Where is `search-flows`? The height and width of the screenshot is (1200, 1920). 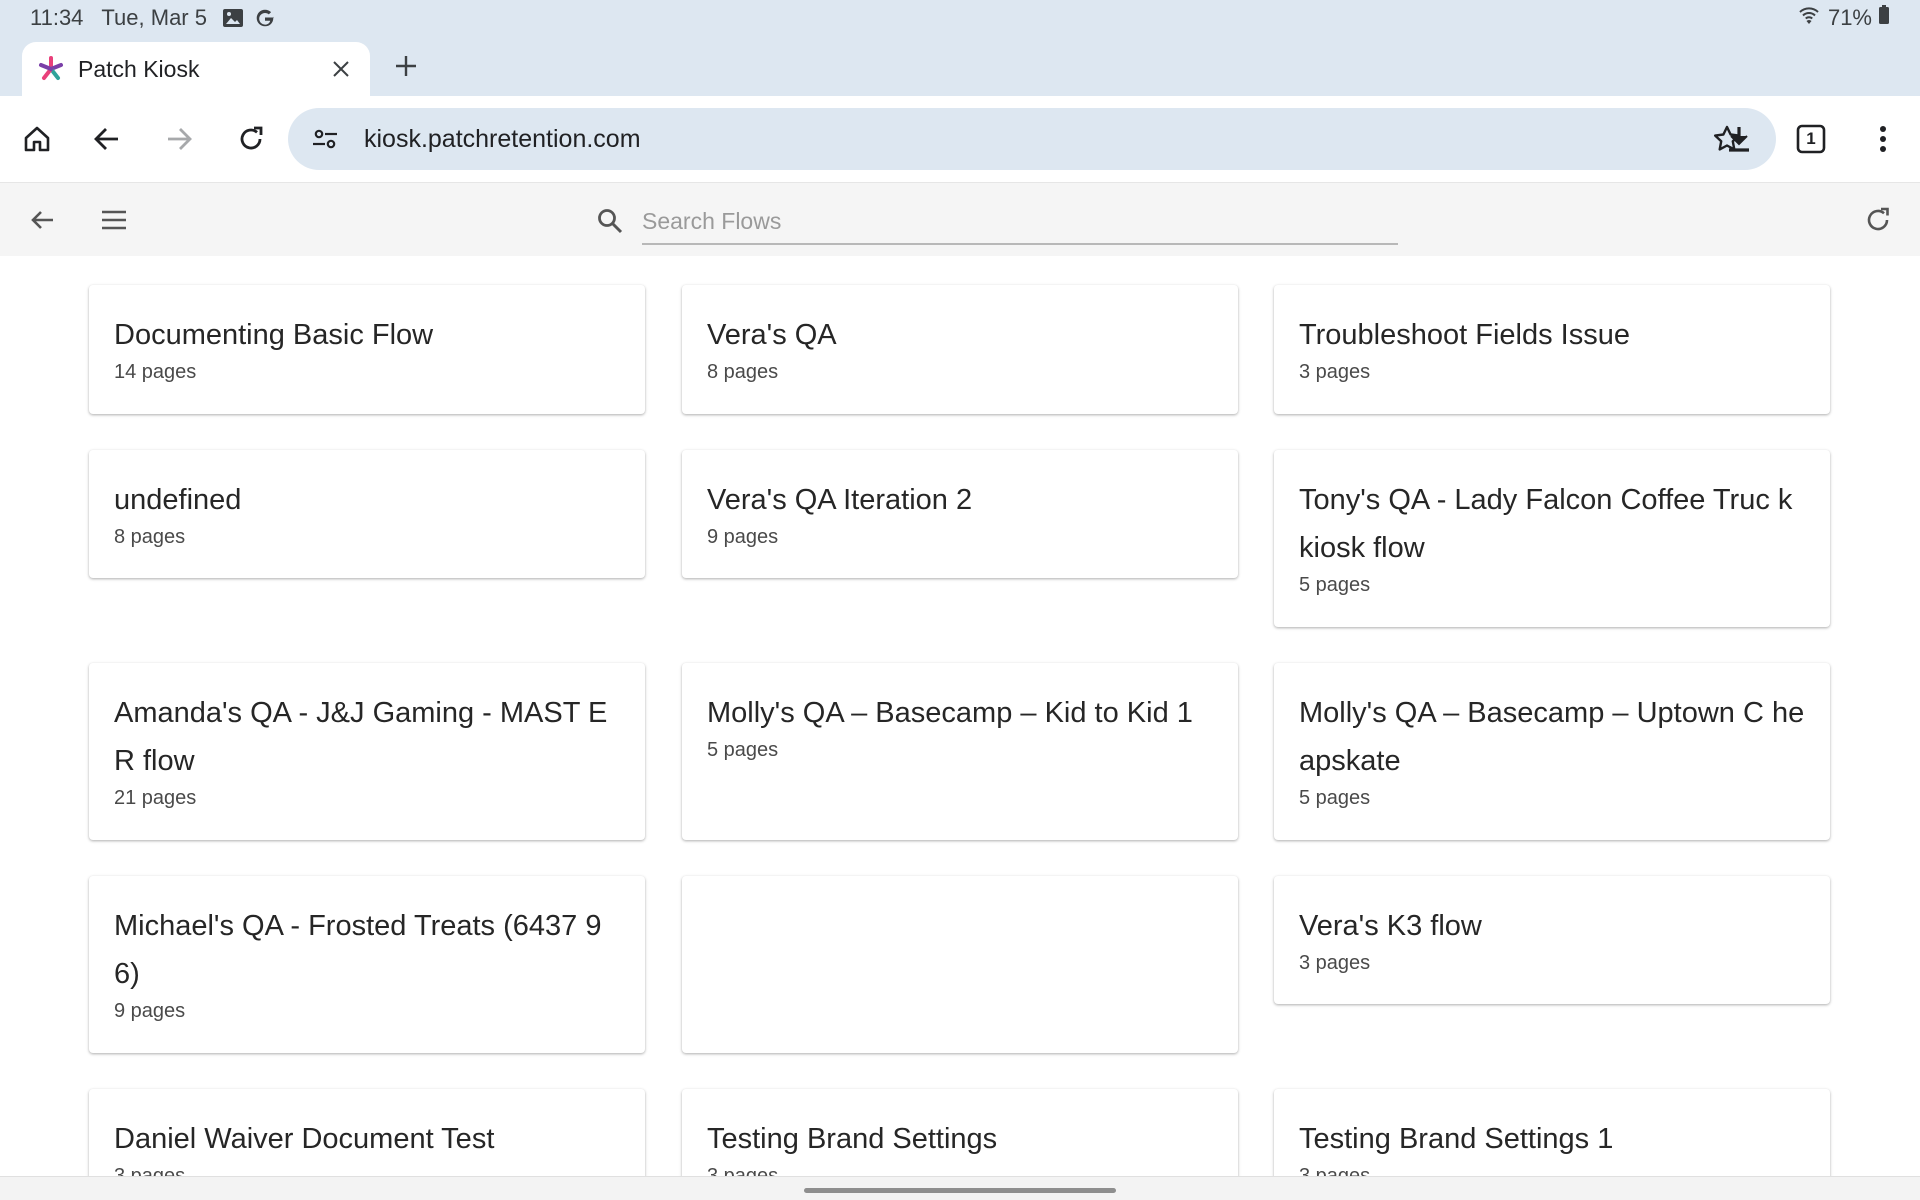 search-flows is located at coordinates (996, 221).